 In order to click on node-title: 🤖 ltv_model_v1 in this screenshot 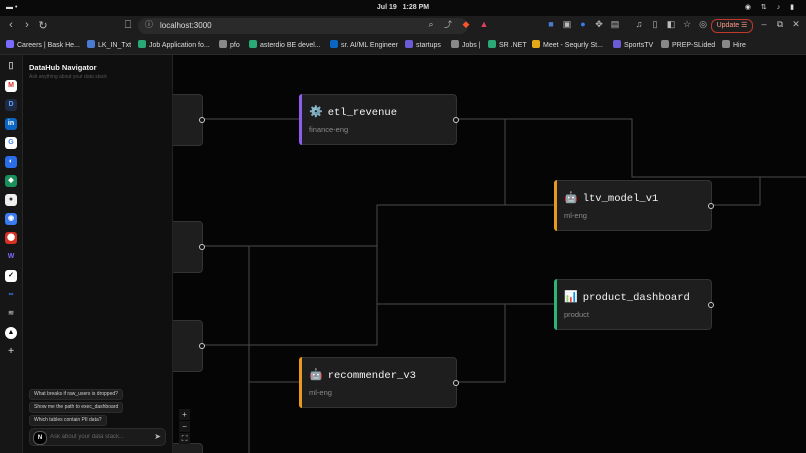, I will do `click(611, 198)`.